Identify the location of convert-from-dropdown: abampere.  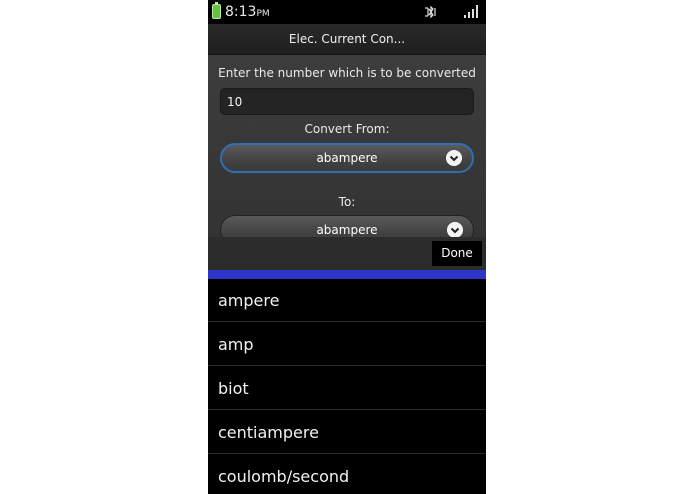
(347, 158).